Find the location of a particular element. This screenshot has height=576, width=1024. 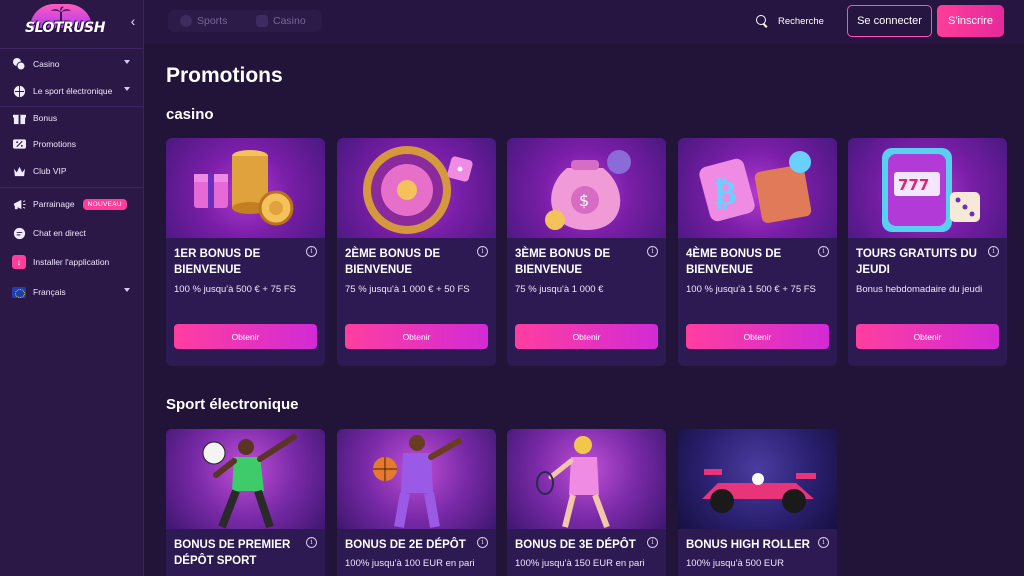

promo-card-image: ₿ is located at coordinates (757, 188).